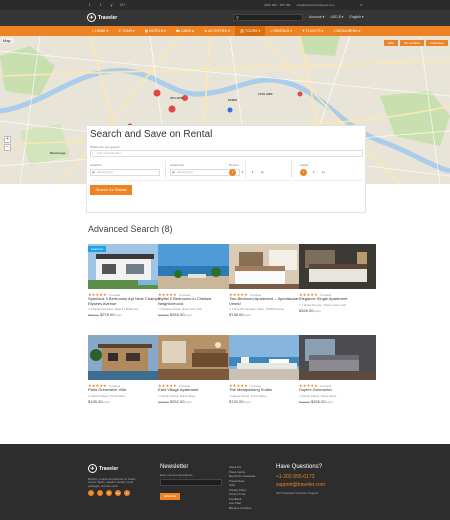 This screenshot has width=450, height=520. I want to click on rental-name: Duplex Greenwich, so click(337, 390).